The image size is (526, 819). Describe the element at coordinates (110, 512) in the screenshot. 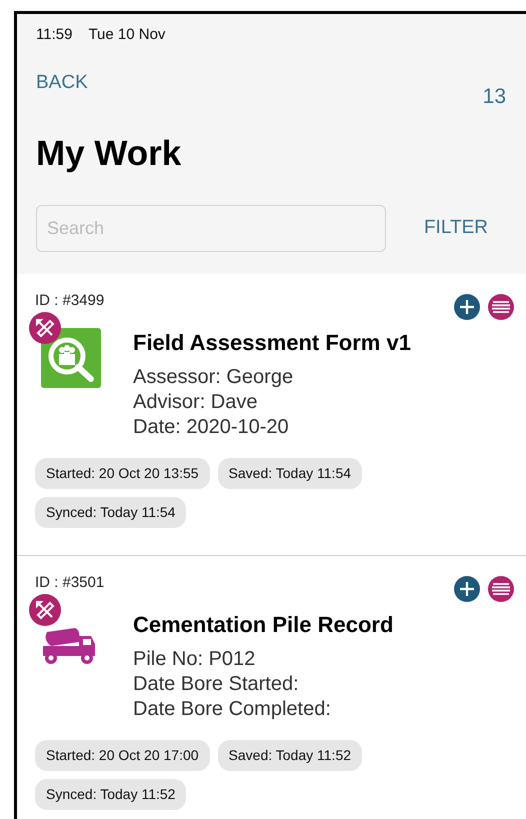

I see `timestamp-tag: Synced: Today 11:54` at that location.